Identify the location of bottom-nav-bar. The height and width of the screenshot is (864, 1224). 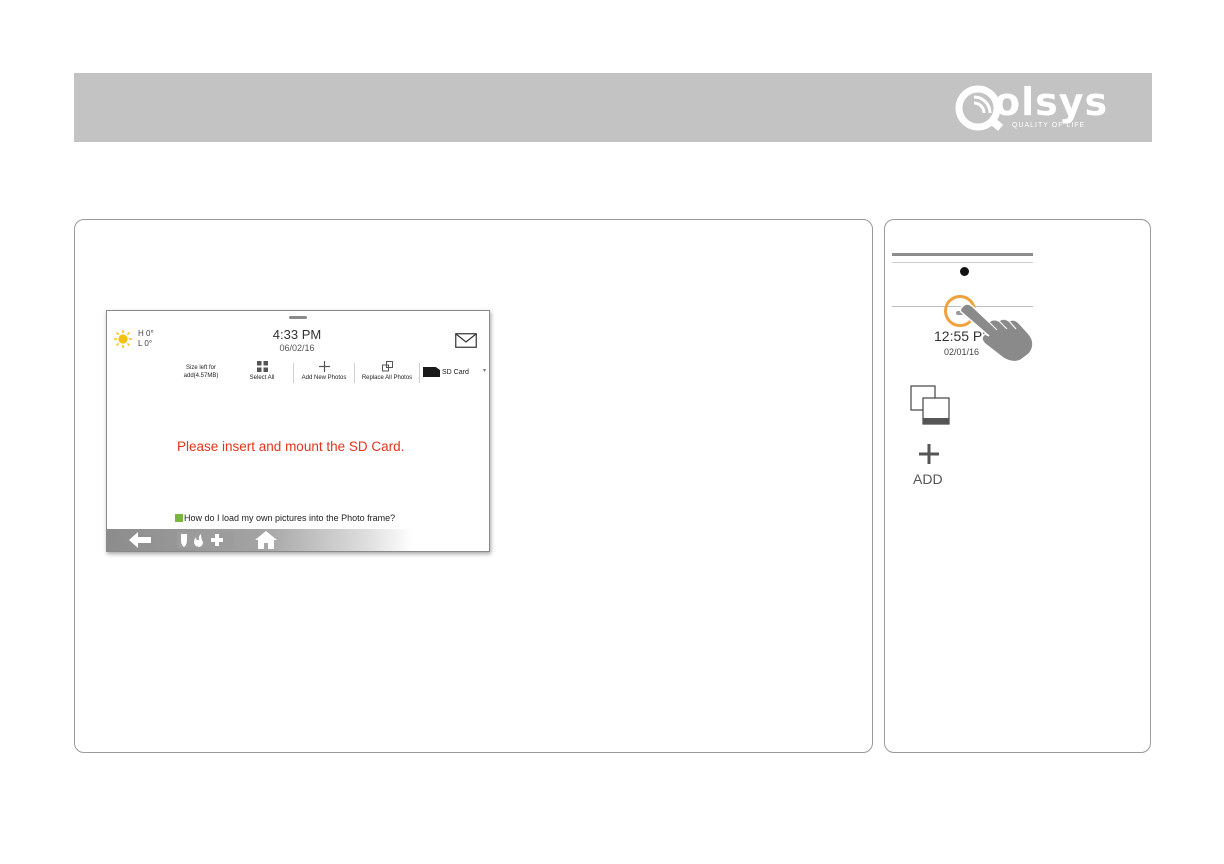
(298, 540).